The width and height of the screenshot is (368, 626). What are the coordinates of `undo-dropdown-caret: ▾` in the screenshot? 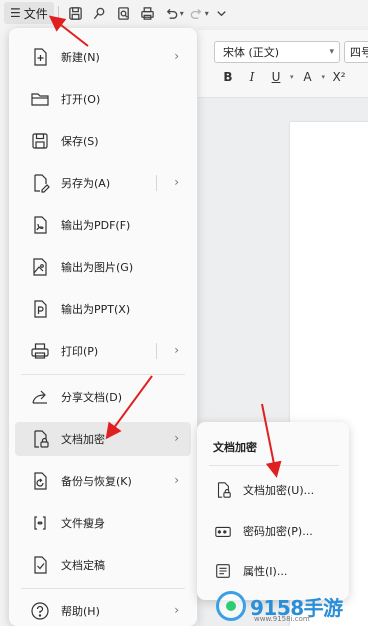 It's located at (182, 13).